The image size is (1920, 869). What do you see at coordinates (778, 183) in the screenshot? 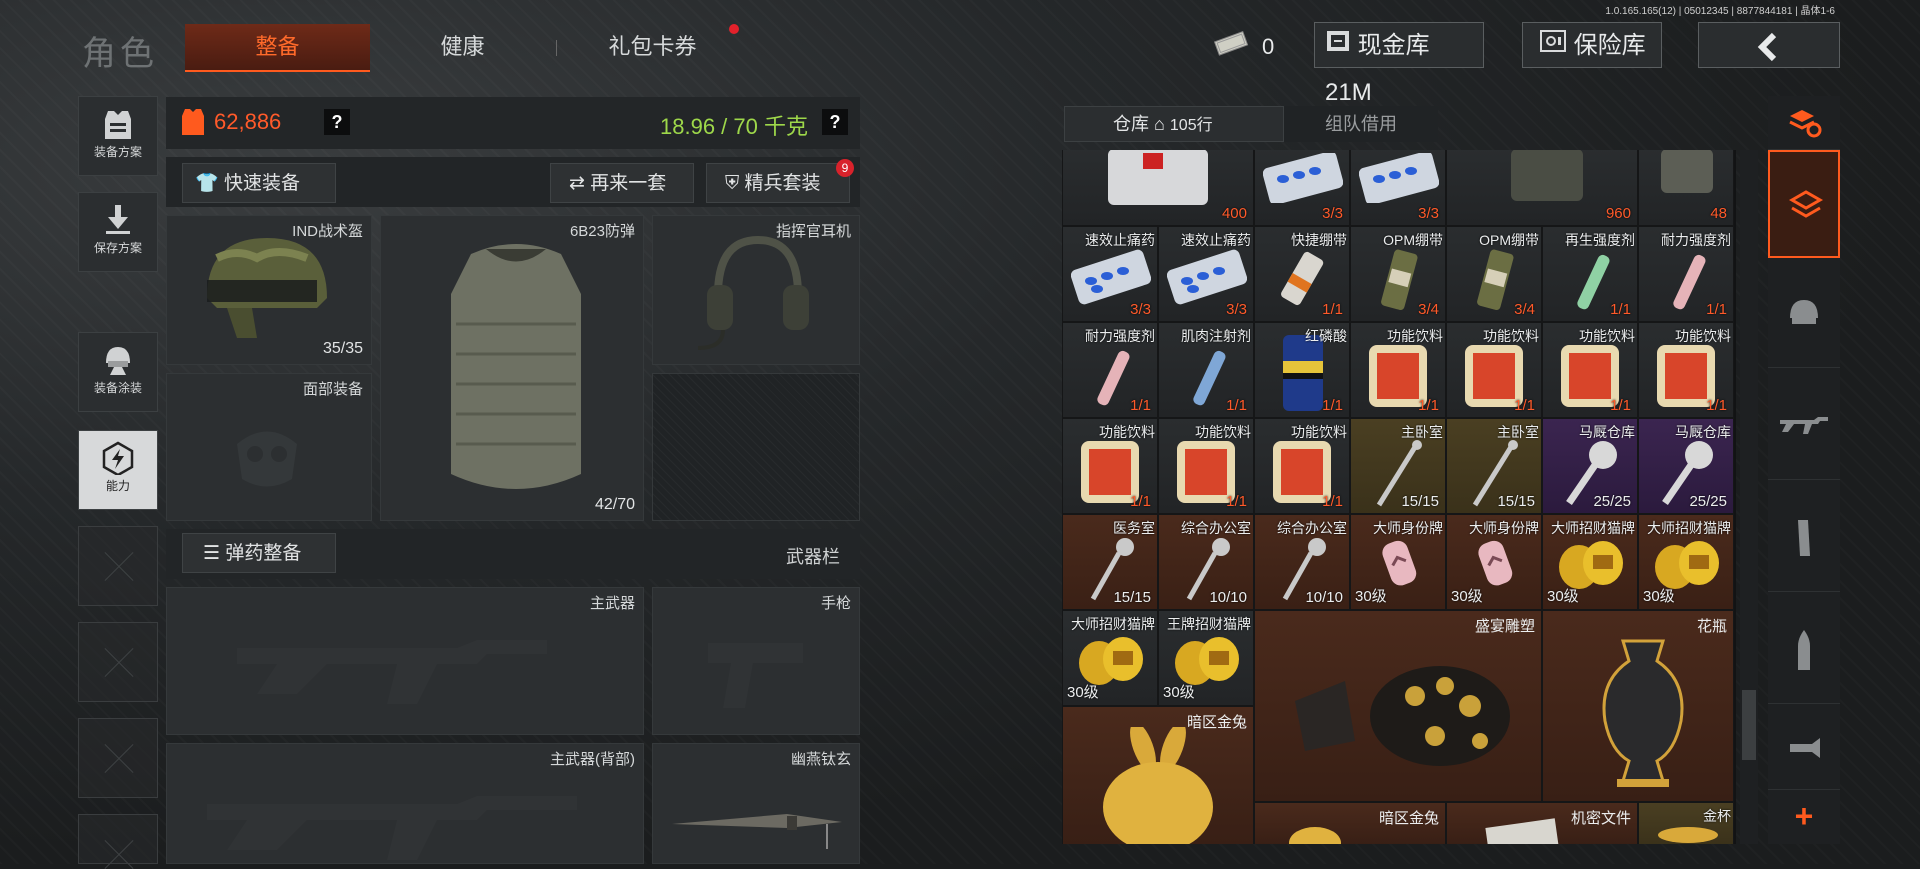
I see `elite-set-button: ⛨ 精兵套装` at bounding box center [778, 183].